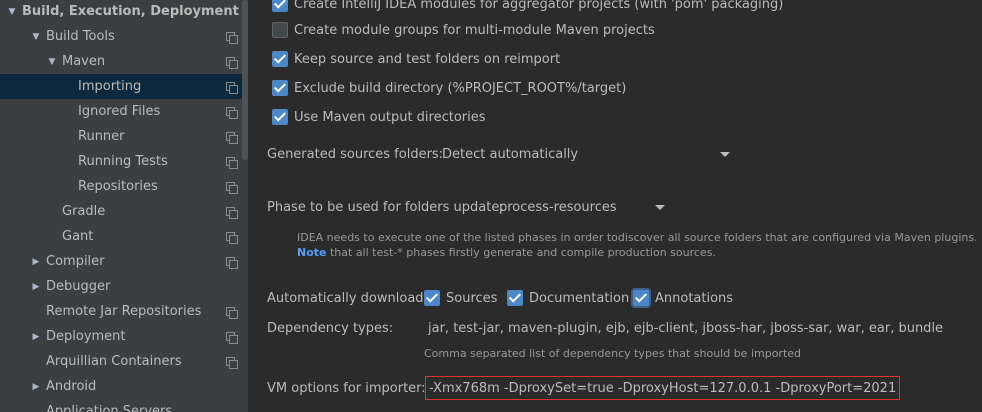 The width and height of the screenshot is (982, 412). I want to click on sidebar-item-maven: ▼ Maven, so click(121, 61).